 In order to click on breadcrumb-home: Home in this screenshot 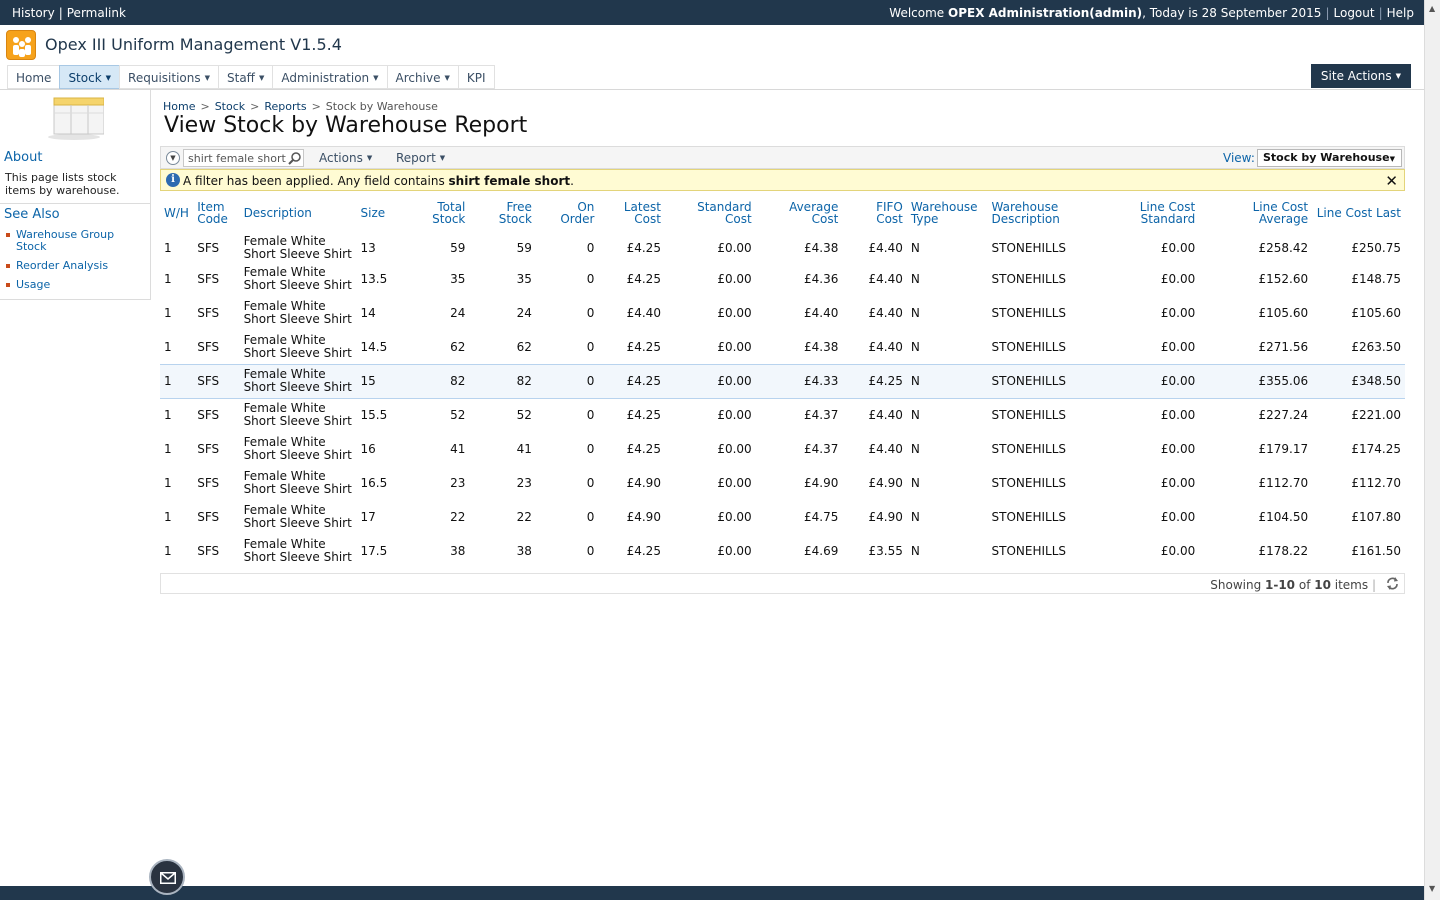, I will do `click(179, 106)`.